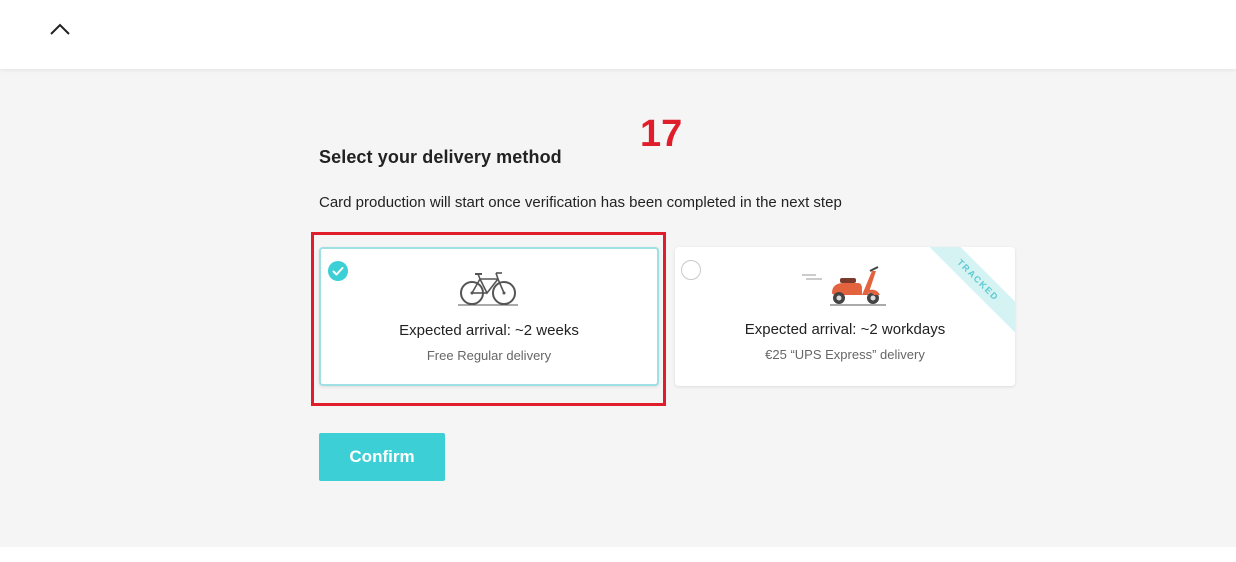  Describe the element at coordinates (844, 286) in the screenshot. I see `scooter-icon` at that location.